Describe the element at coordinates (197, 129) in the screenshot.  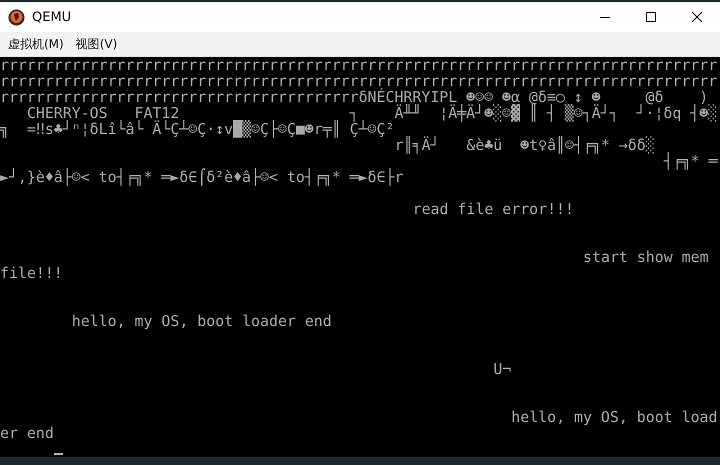
I see `console-text: ╗ =‼s♣┘ⁿ¦δLî└â└ Ä└Ç┴☺Ç·↕v█▒☺Ç├☺Ç■☻r╤║ Ç┴☺Ç²` at that location.